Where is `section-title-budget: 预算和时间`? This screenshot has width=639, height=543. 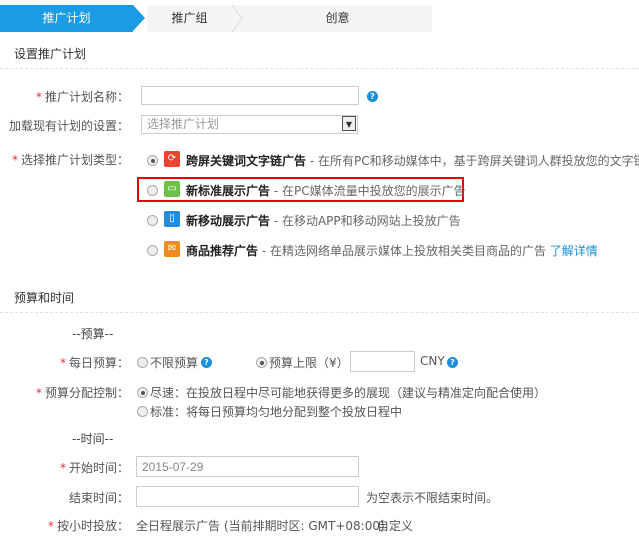
section-title-budget: 预算和时间 is located at coordinates (44, 298).